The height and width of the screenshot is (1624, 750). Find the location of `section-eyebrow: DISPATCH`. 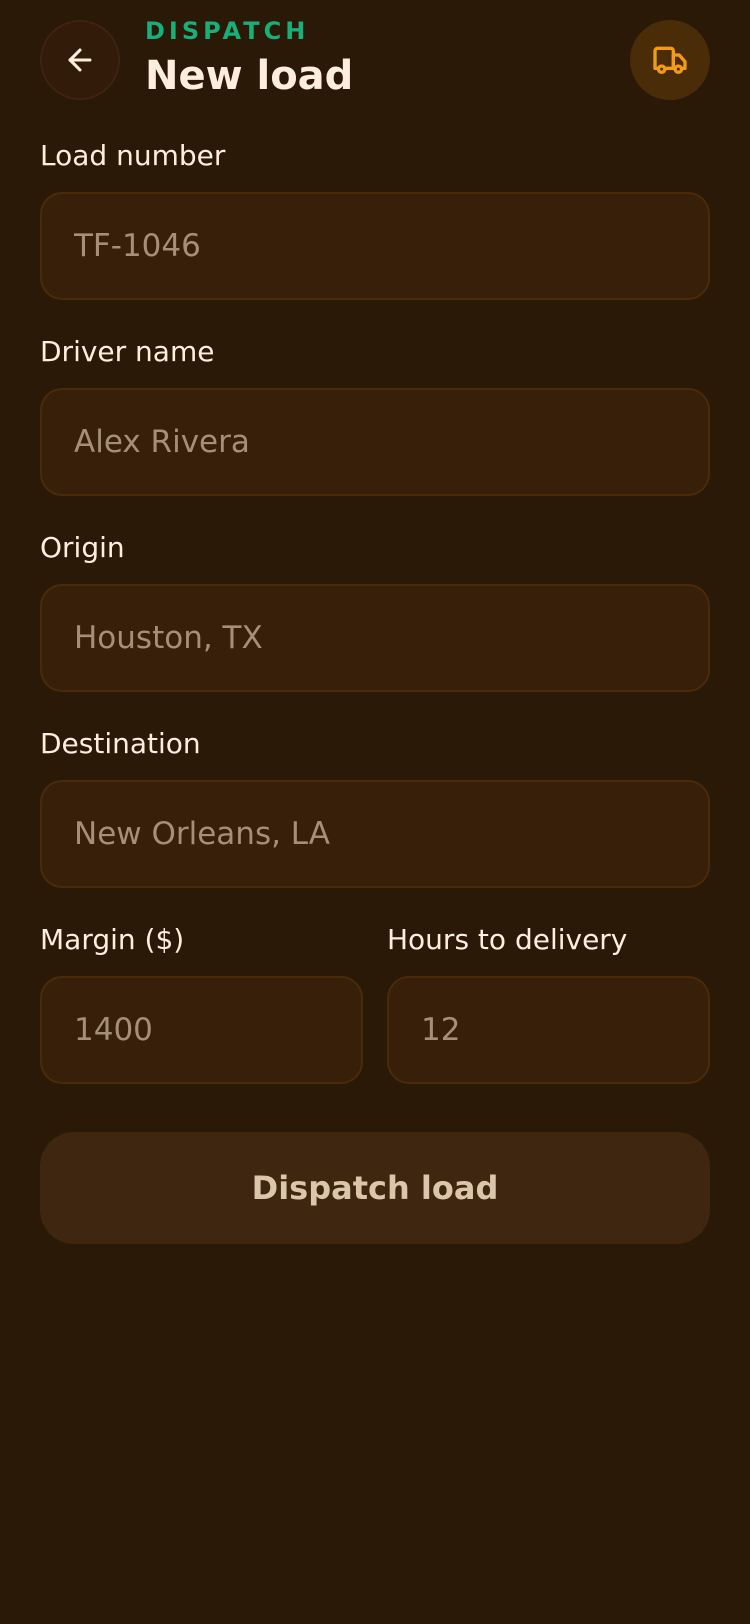

section-eyebrow: DISPATCH is located at coordinates (227, 31).